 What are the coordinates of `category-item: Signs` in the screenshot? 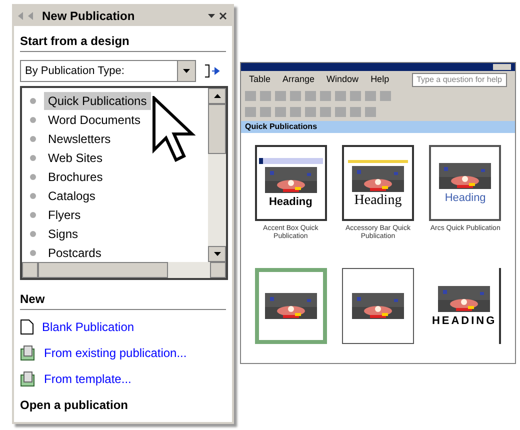 It's located at (63, 233).